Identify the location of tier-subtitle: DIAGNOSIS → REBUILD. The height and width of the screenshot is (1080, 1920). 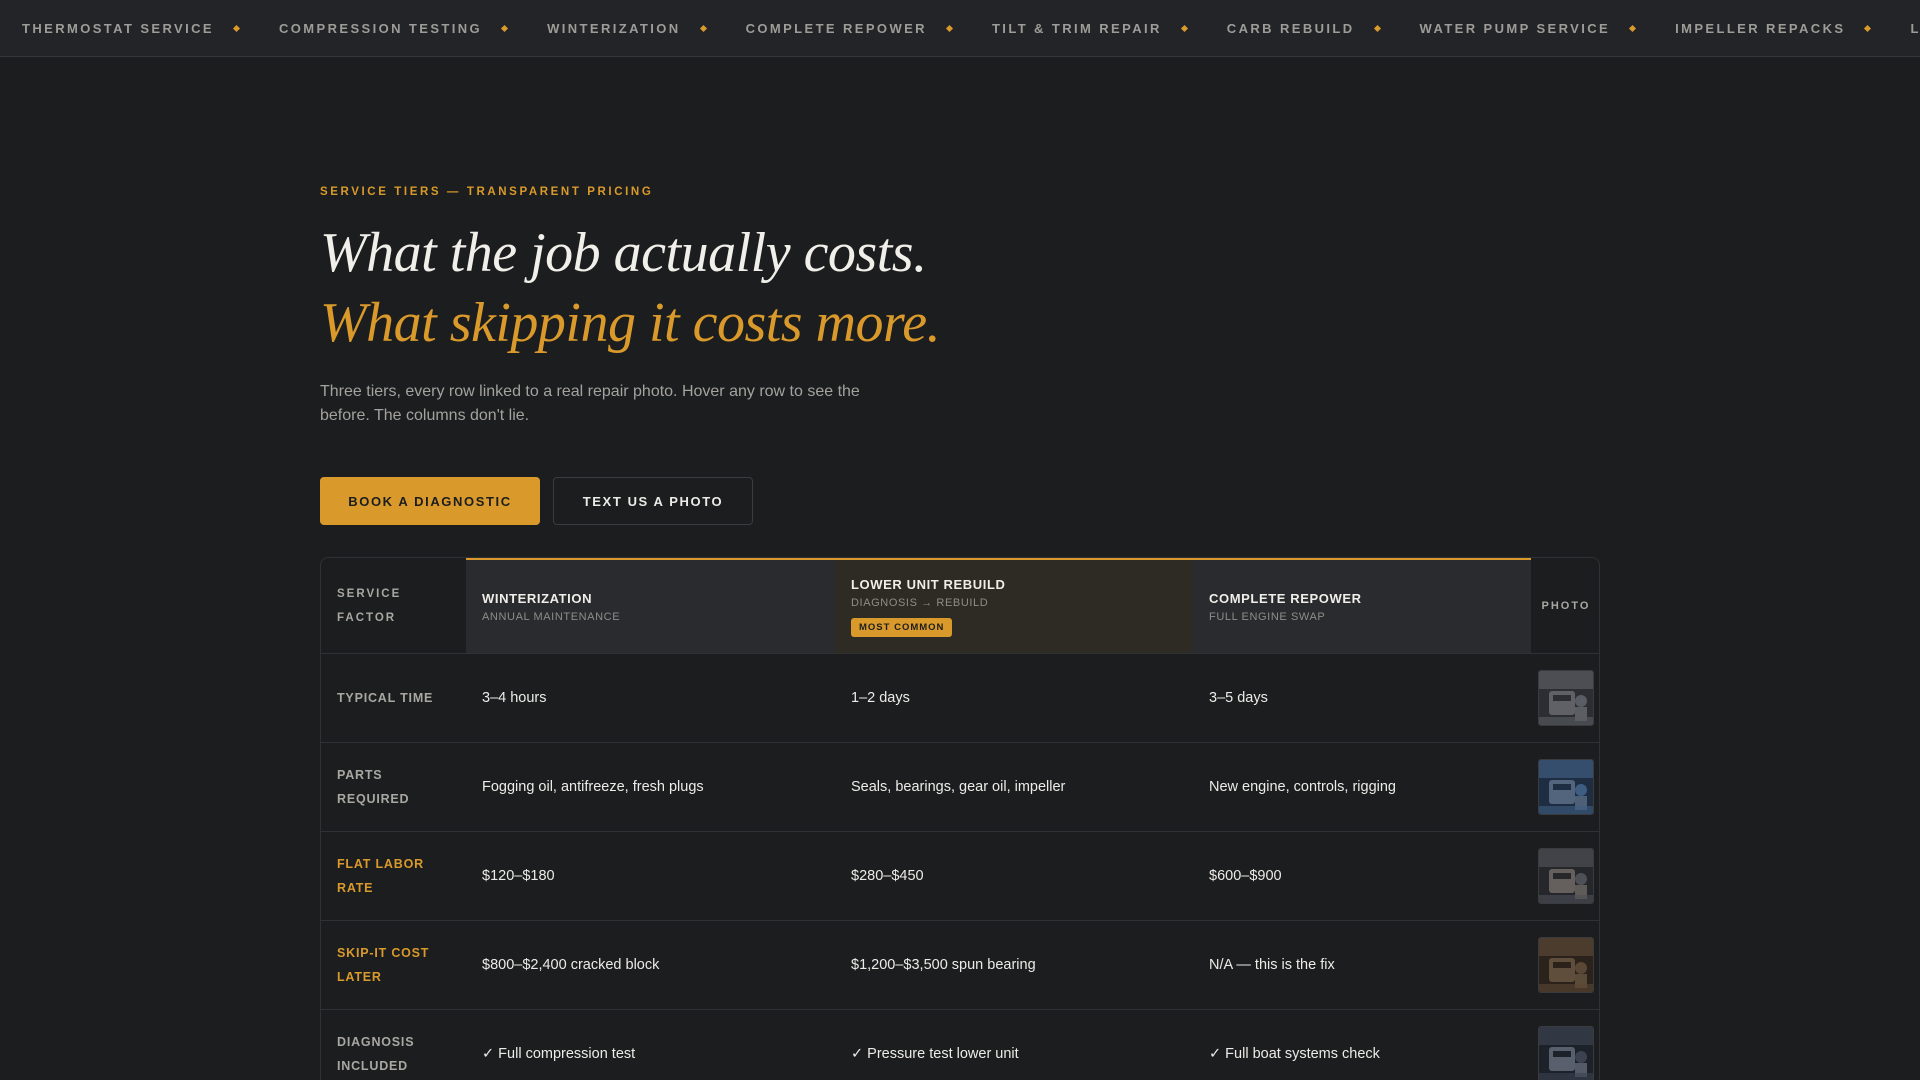
(920, 602).